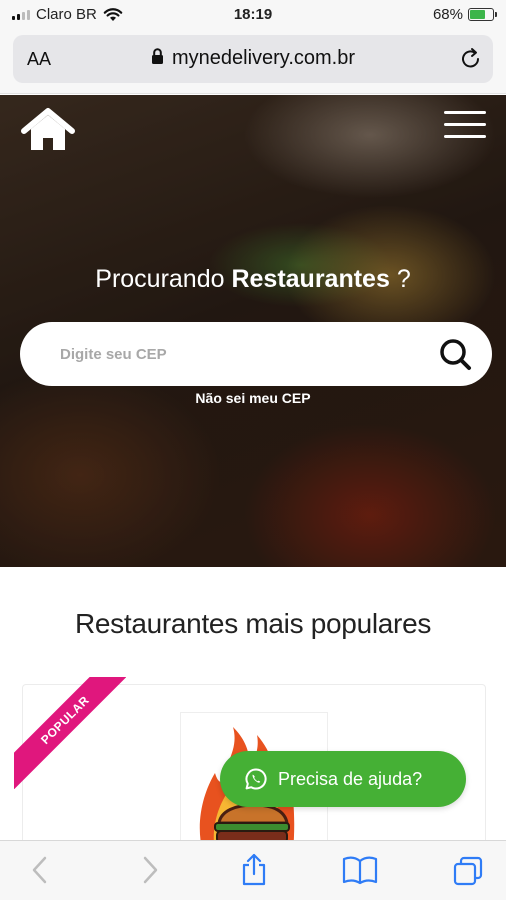  What do you see at coordinates (263, 58) in the screenshot?
I see `url-text: mynedelivery.com.br` at bounding box center [263, 58].